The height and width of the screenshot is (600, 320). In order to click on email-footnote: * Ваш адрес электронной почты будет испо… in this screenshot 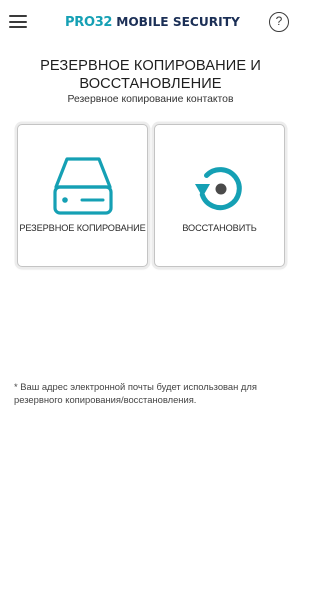, I will do `click(135, 393)`.